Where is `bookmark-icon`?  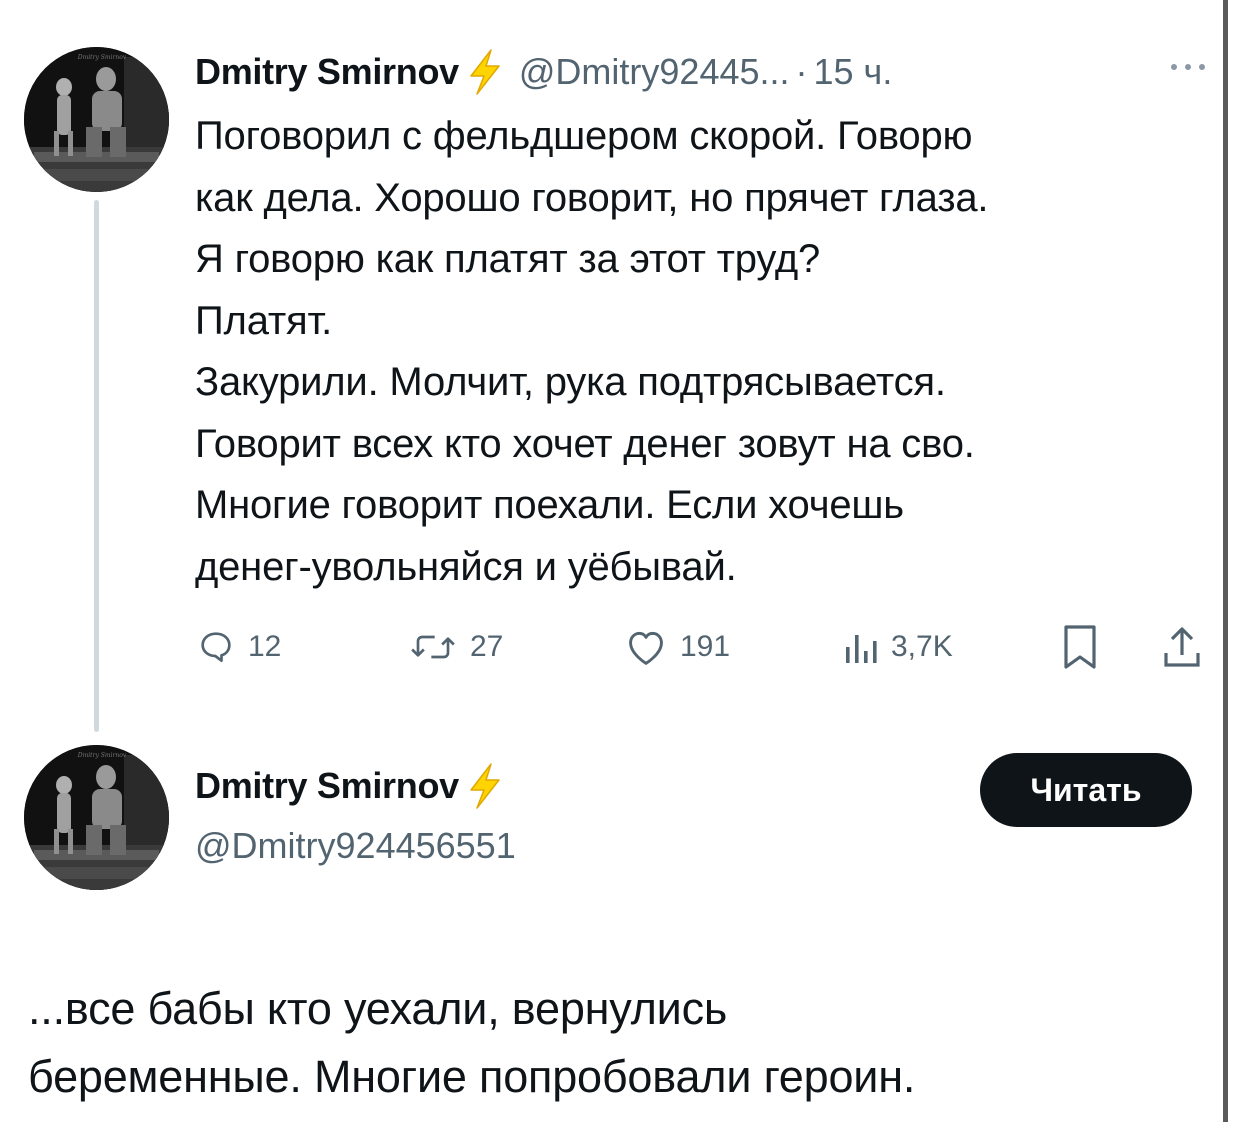 bookmark-icon is located at coordinates (1080, 647).